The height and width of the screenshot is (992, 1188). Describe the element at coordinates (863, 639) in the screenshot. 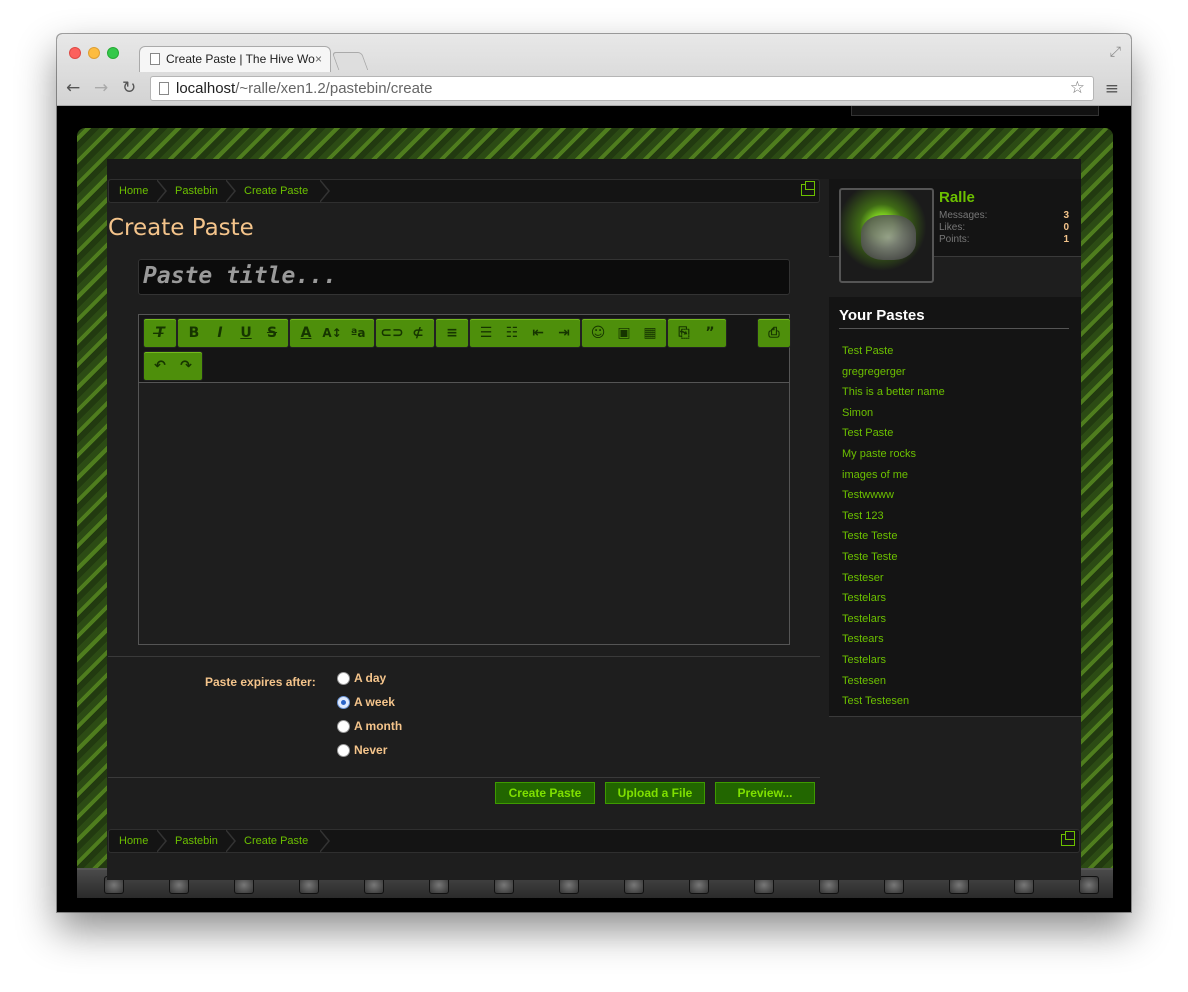

I see `paste-link: Testears` at that location.